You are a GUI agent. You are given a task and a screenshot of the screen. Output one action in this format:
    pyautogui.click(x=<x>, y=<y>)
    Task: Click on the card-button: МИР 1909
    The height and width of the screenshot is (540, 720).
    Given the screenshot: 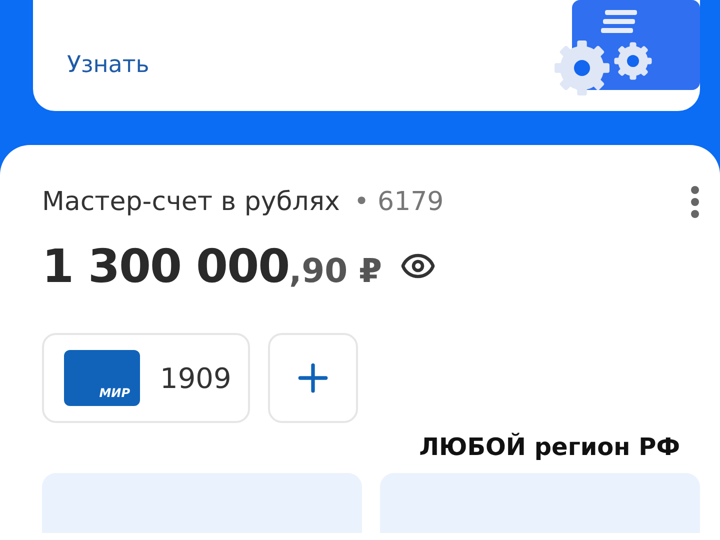 What is the action you would take?
    pyautogui.click(x=146, y=378)
    